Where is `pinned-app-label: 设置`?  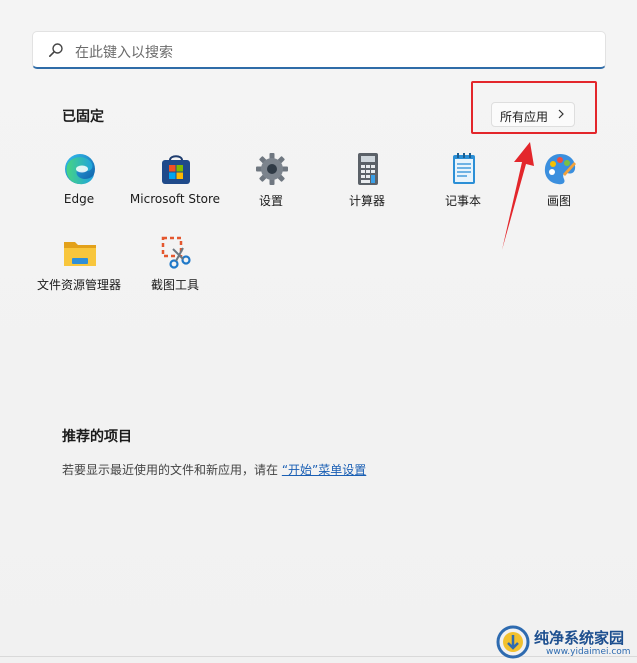
pinned-app-label: 设置 is located at coordinates (270, 201).